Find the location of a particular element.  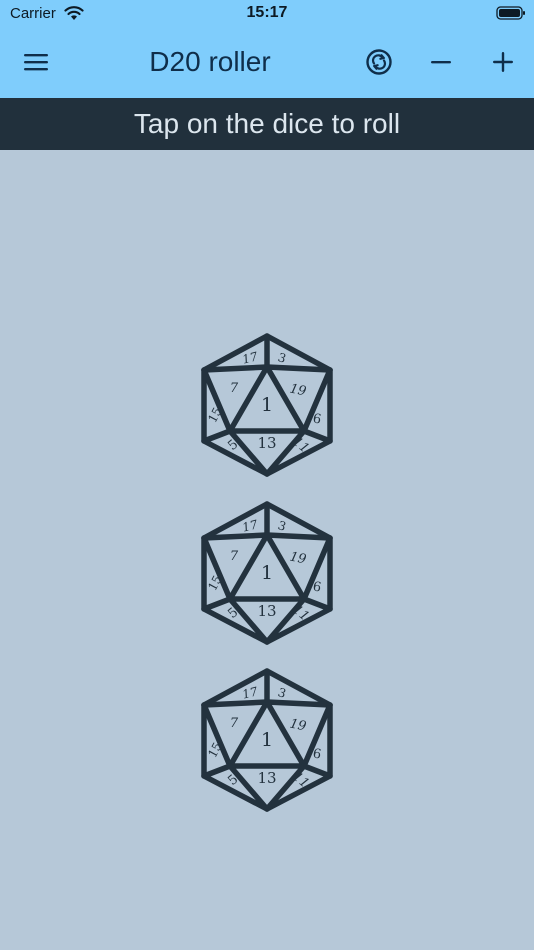

d20-die-3: 1 17 3 7 19 15 6 5 13 11 is located at coordinates (267, 740).